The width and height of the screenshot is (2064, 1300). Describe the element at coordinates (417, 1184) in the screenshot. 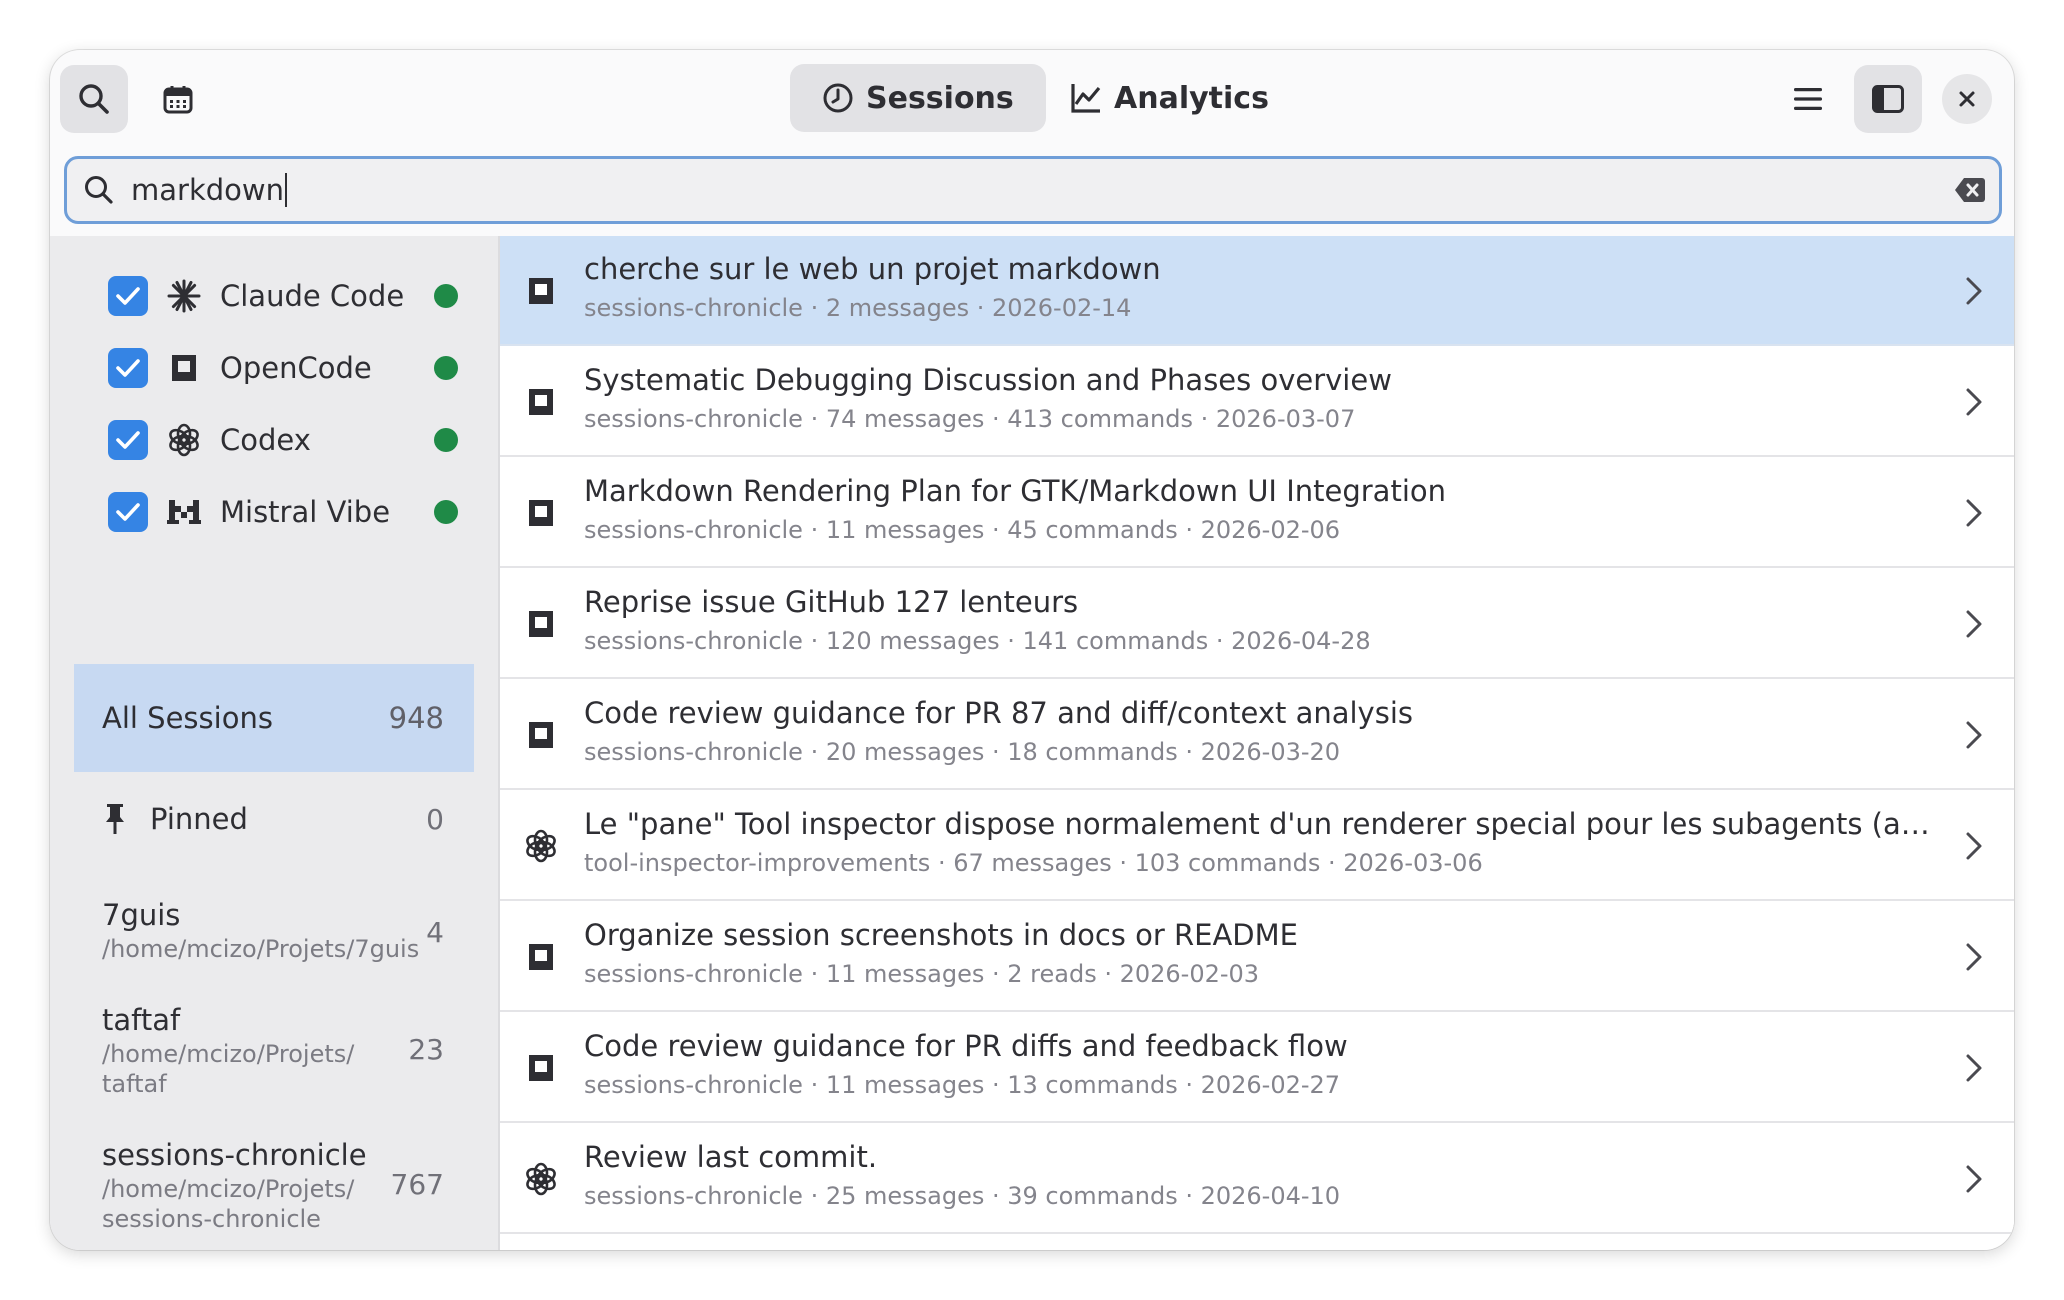

I see `project-count: 767` at that location.